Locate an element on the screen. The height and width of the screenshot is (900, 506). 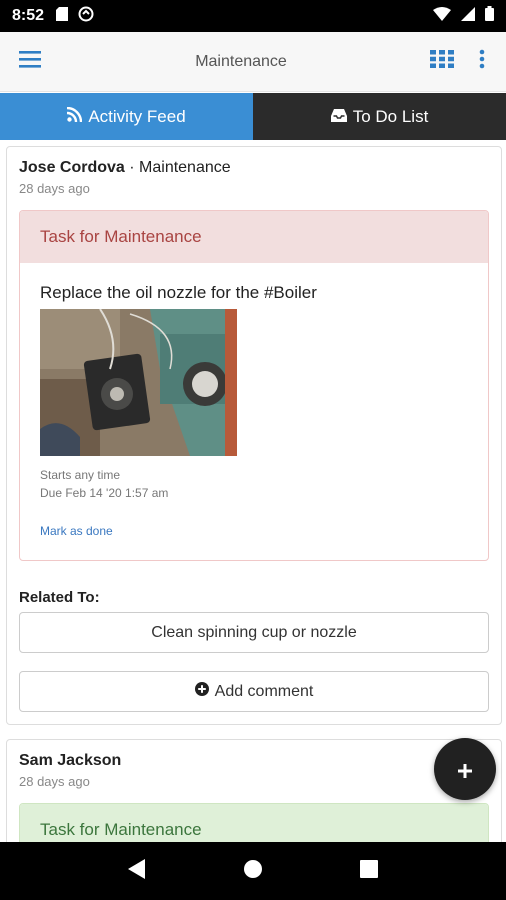
recents-icon is located at coordinates (368, 871).